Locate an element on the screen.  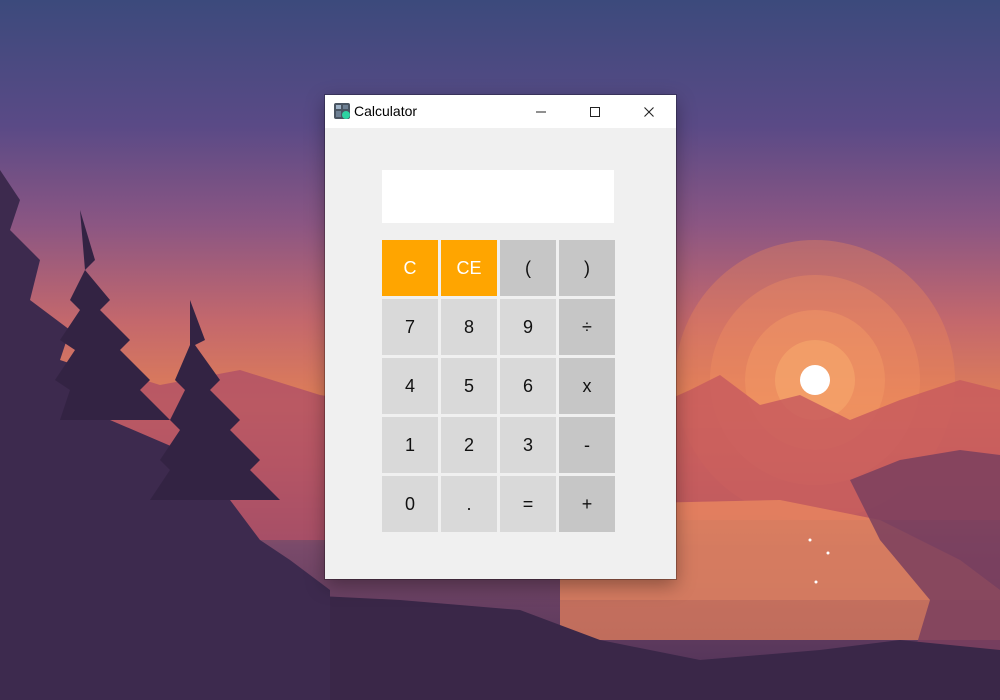
clear-entry-button: CE is located at coordinates (469, 268).